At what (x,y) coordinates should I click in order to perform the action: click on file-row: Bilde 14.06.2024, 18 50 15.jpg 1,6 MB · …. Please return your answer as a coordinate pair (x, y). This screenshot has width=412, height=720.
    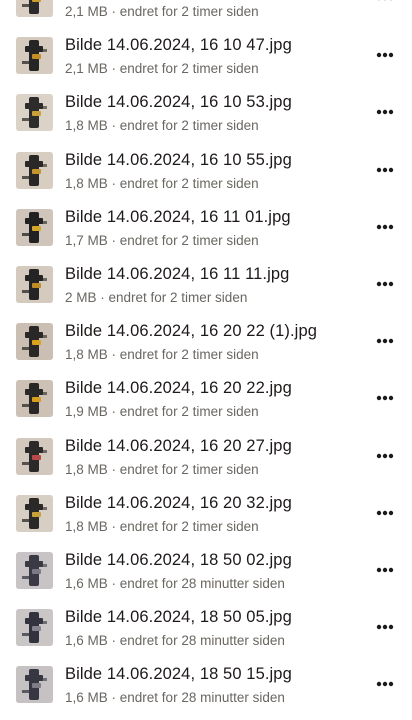
    Looking at the image, I should click on (206, 686).